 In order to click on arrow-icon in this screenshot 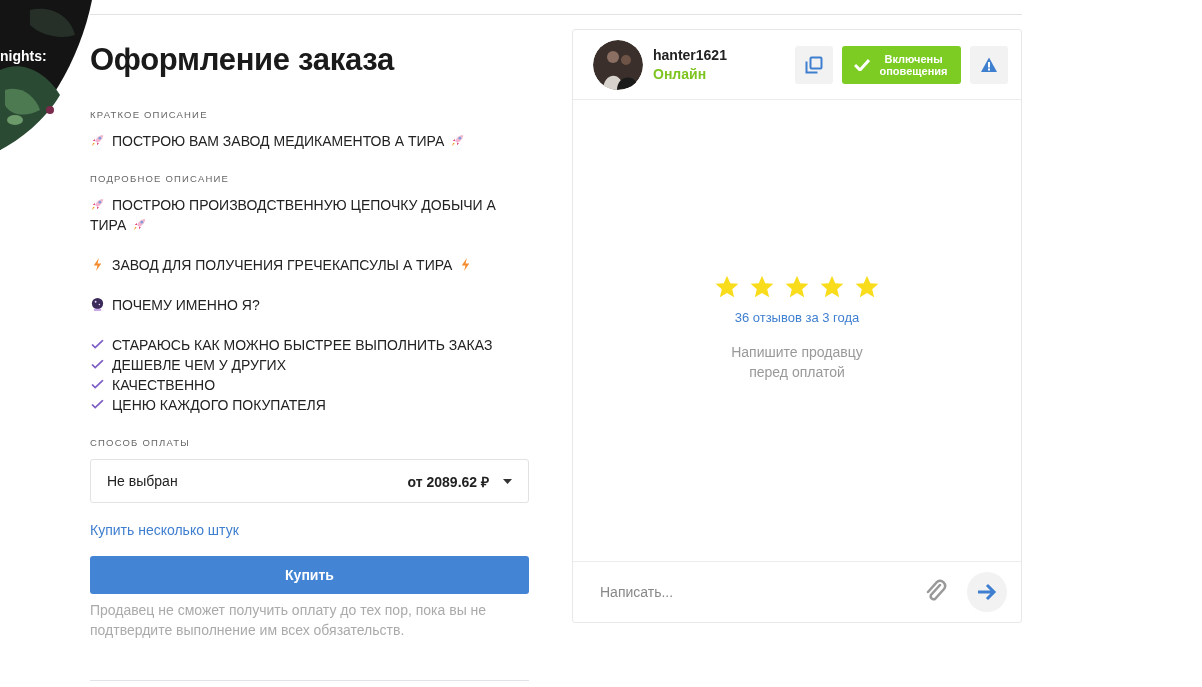, I will do `click(987, 592)`.